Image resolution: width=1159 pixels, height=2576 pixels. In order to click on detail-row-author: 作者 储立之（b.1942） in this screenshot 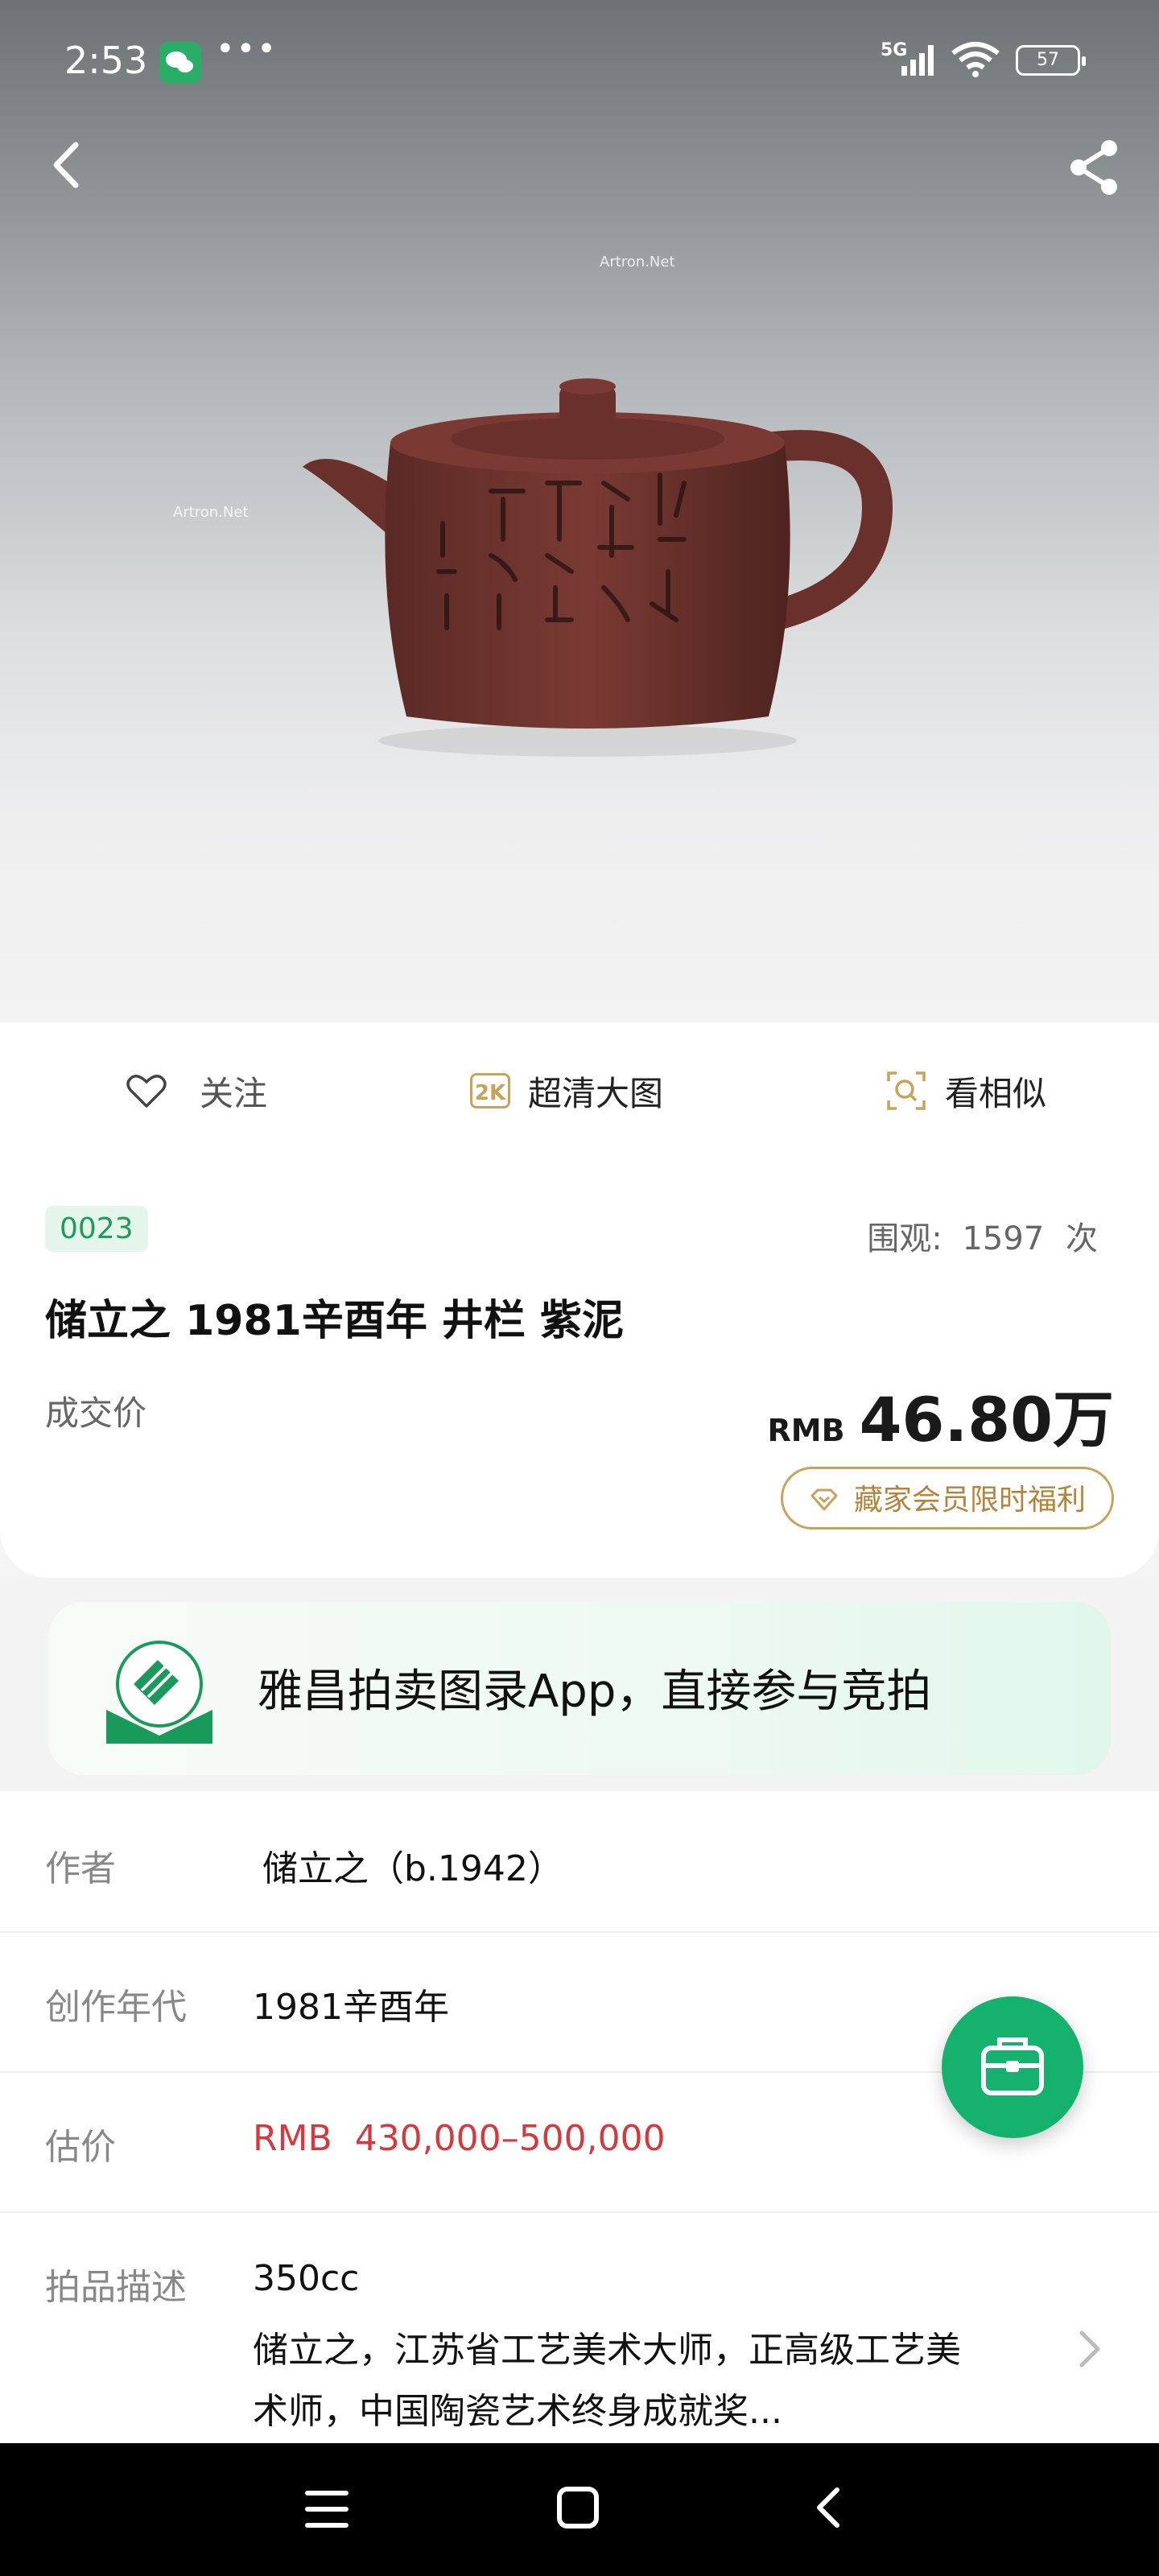, I will do `click(579, 1862)`.